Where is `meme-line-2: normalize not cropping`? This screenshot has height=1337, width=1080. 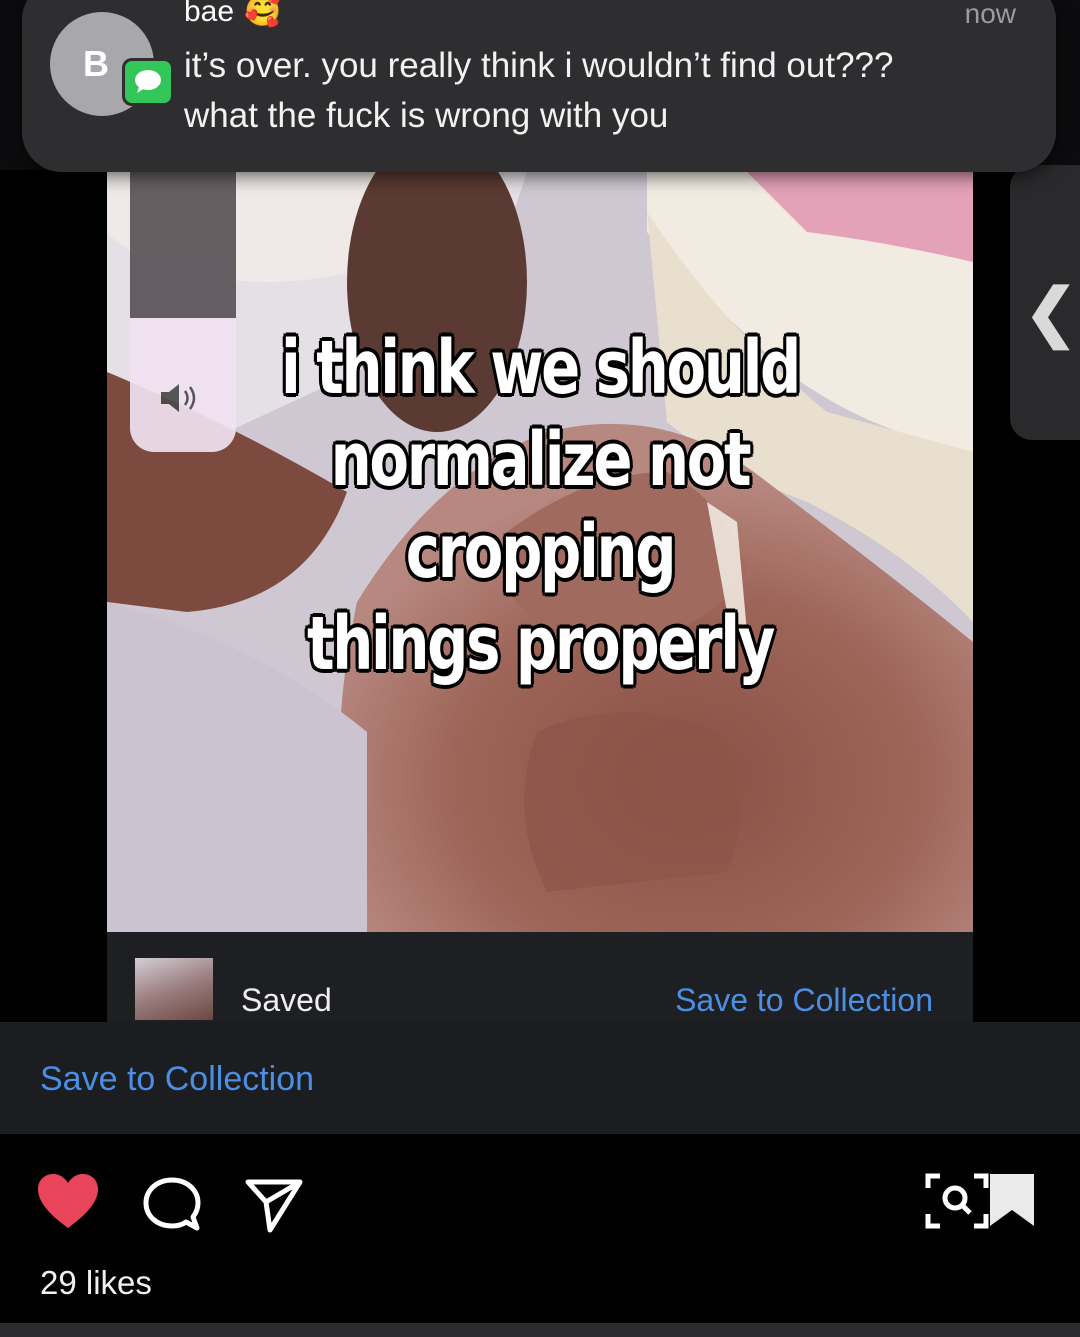
meme-line-2: normalize not cropping is located at coordinates (541, 506).